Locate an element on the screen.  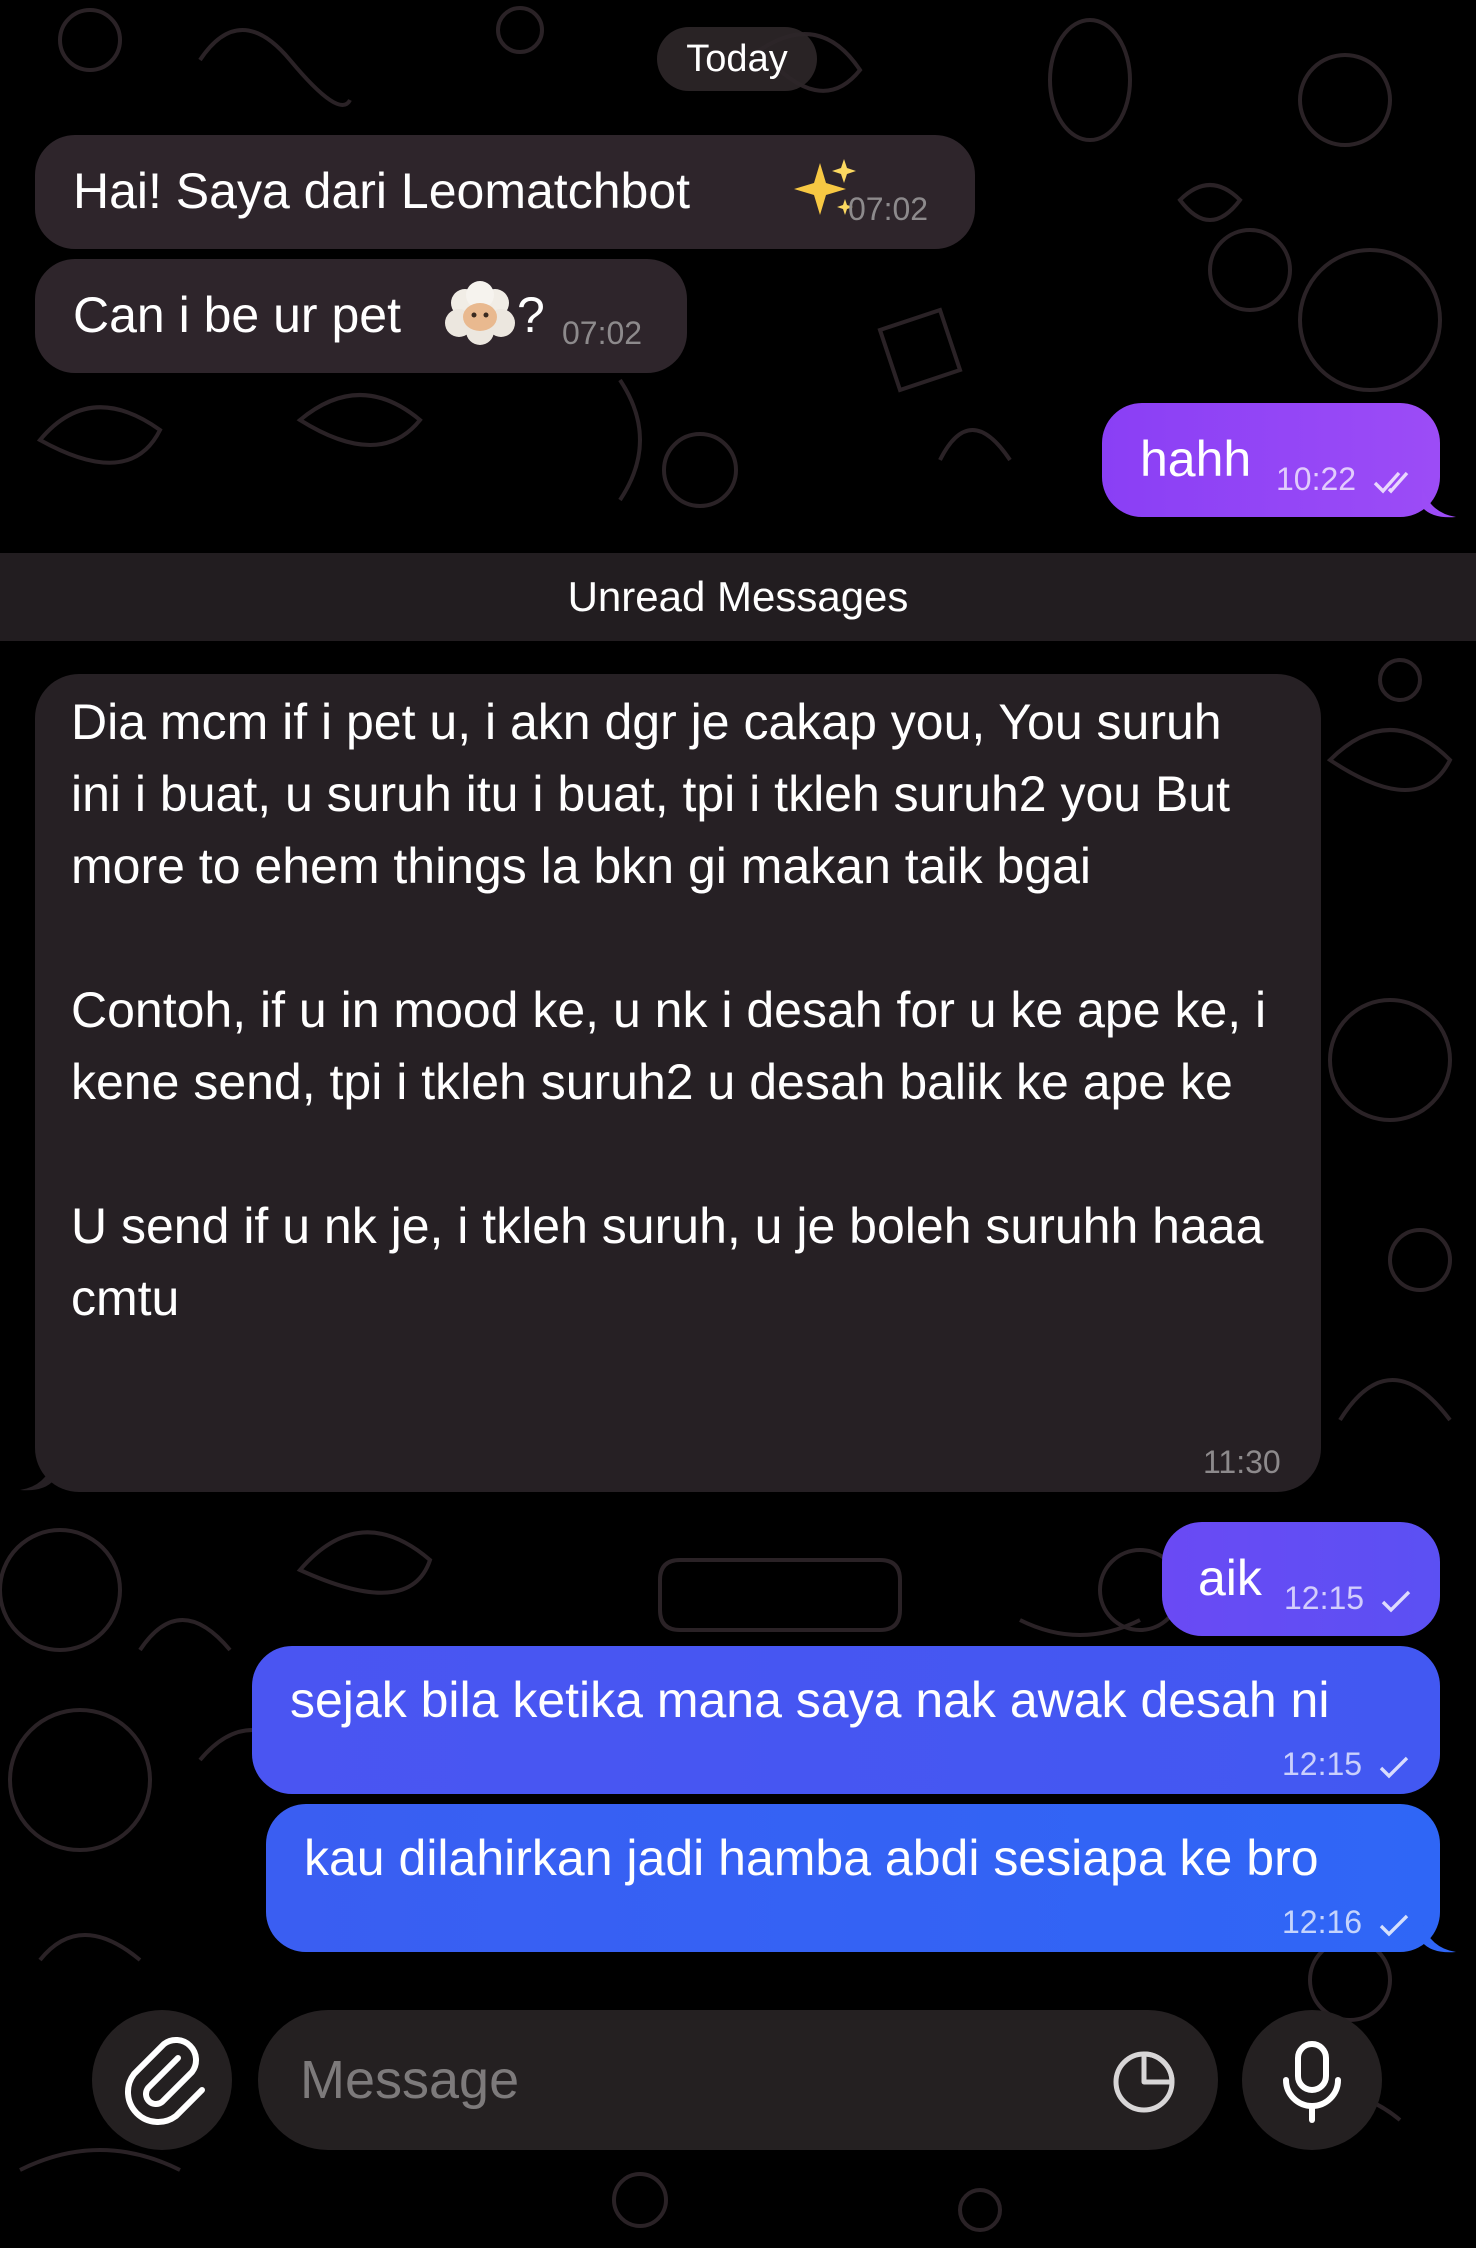
message-bubble-incoming: Hai! Saya dari Leomatchbot 07:02 is located at coordinates (505, 192).